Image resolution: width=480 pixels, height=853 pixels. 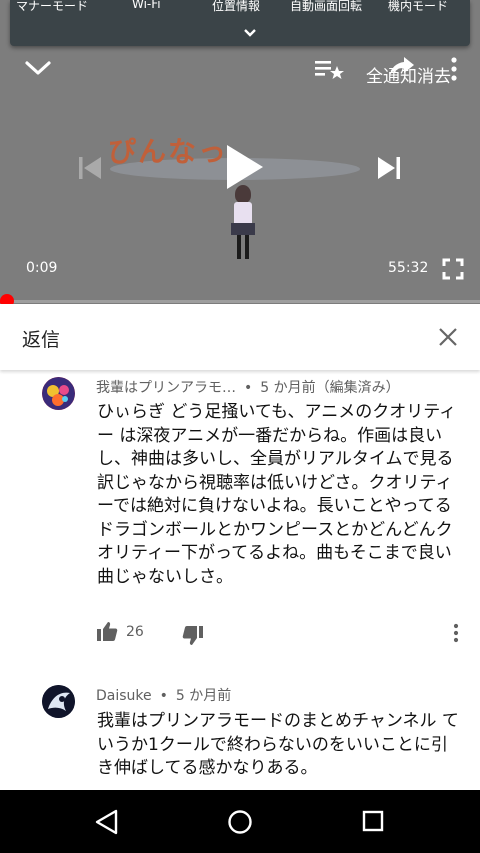 I want to click on comment-time: 5 か月前, so click(x=203, y=696).